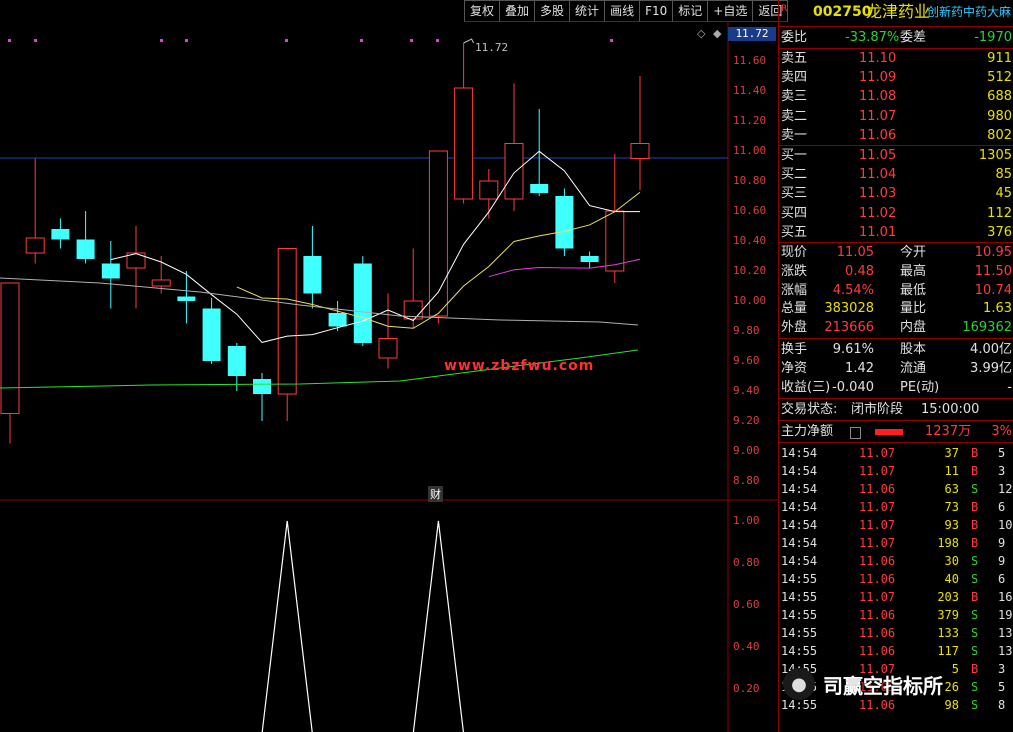  I want to click on weibi-row: 委比 -33.87% 委差 -1970, so click(896, 38).